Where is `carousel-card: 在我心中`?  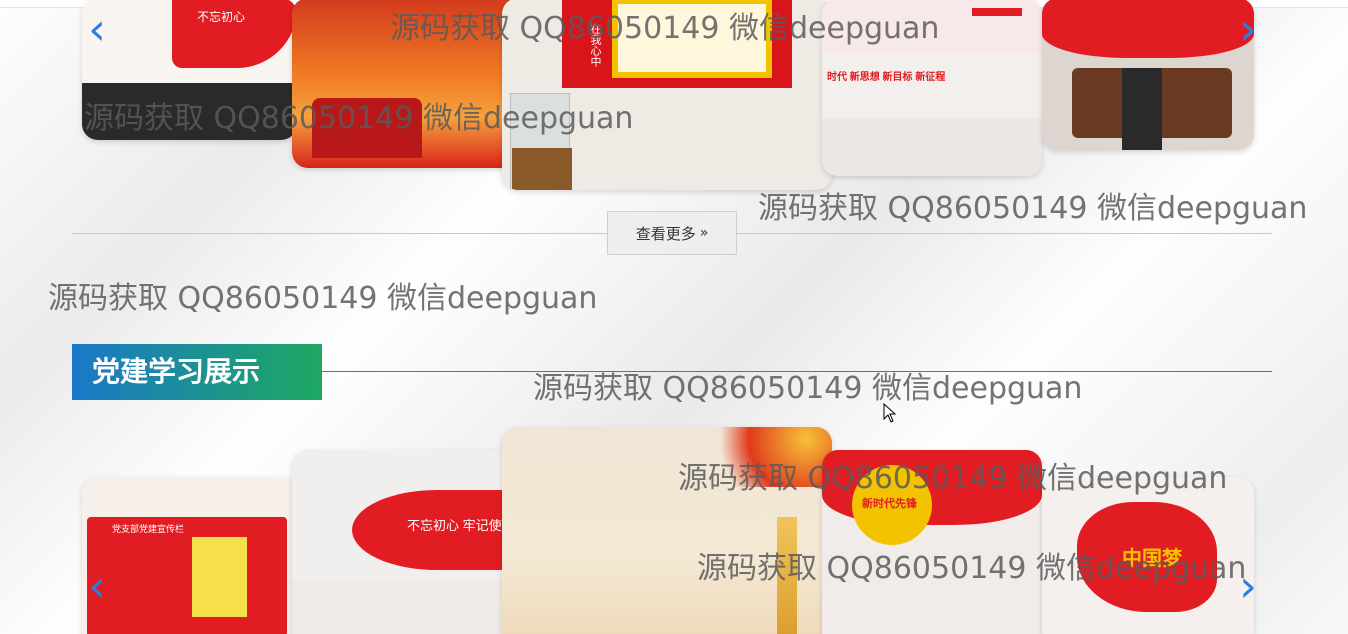
carousel-card: 在我心中 is located at coordinates (667, 95).